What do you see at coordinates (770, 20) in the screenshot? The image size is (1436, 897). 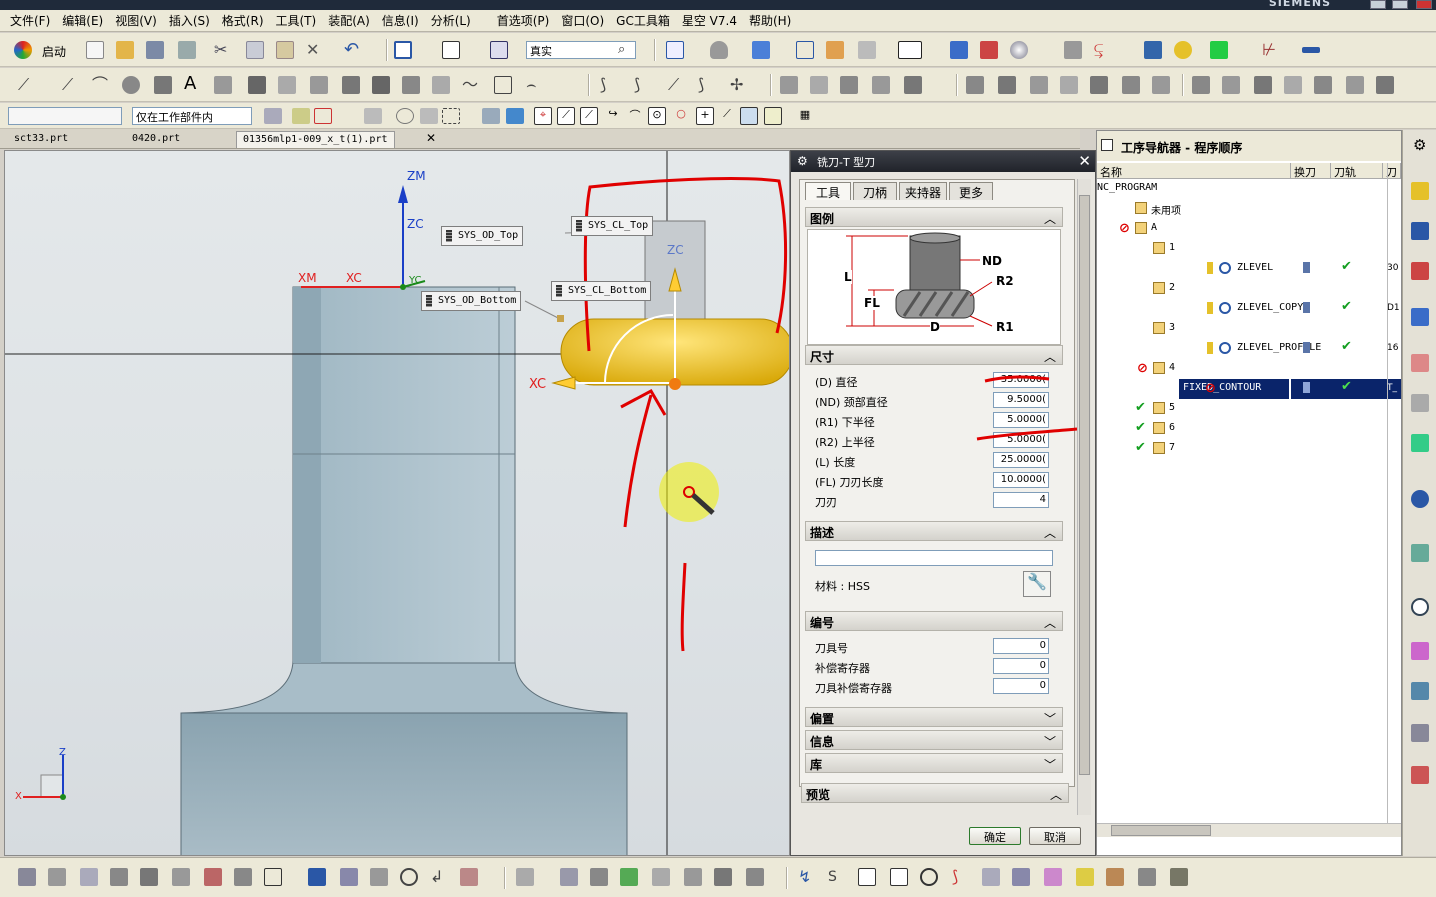 I see `menu-help: 帮助(H)` at bounding box center [770, 20].